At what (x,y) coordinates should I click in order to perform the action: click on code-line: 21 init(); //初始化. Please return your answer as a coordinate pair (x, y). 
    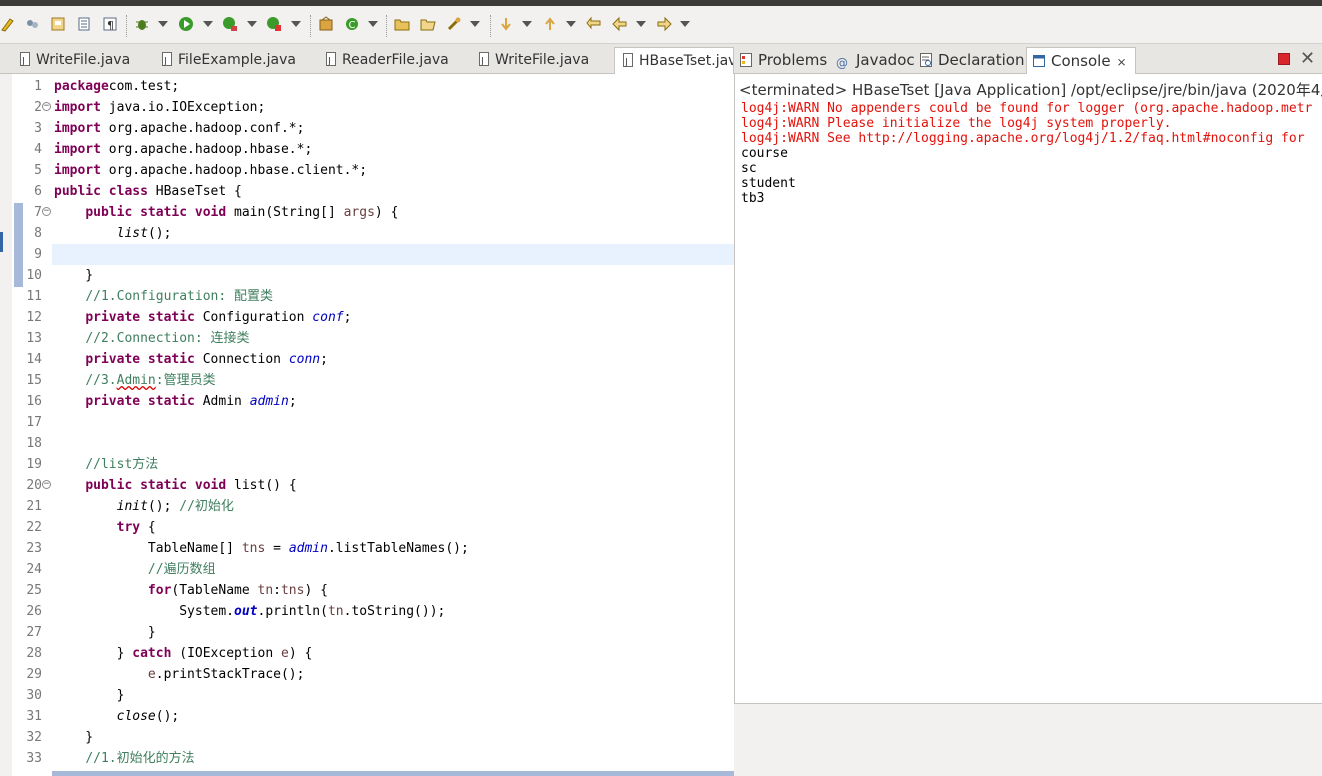
    Looking at the image, I should click on (373, 506).